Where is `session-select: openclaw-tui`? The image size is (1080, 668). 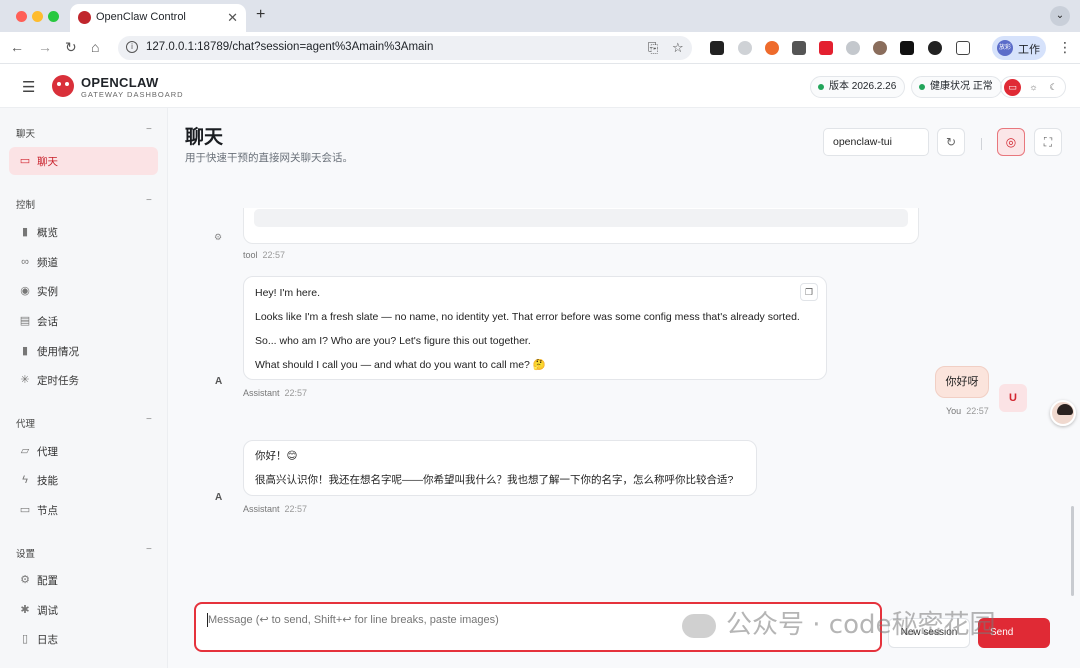
session-select: openclaw-tui is located at coordinates (876, 142).